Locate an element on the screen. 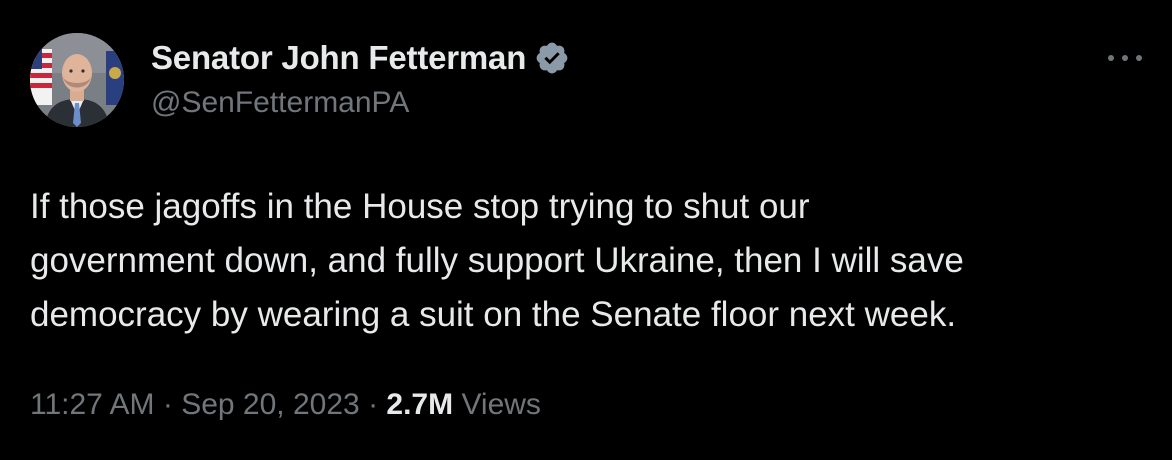 The width and height of the screenshot is (1172, 460). more-options-icon is located at coordinates (1125, 58).